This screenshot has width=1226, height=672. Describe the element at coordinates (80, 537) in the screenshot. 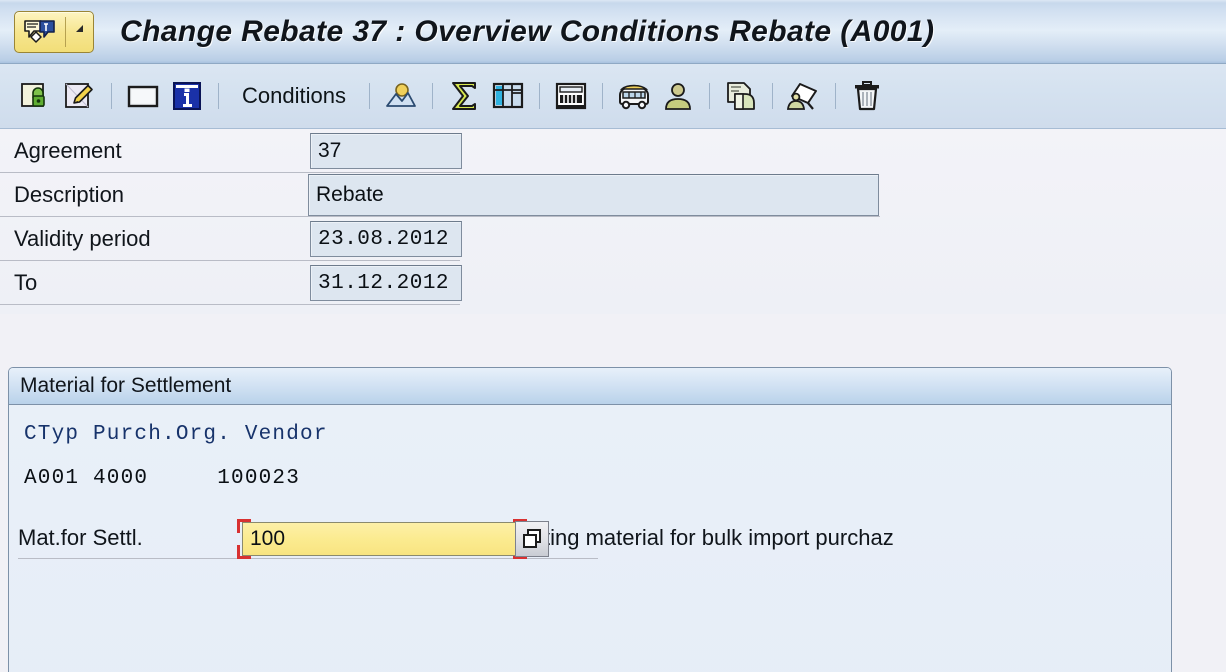

I see `mat-for-settl-label: Mat.for Settl.` at that location.